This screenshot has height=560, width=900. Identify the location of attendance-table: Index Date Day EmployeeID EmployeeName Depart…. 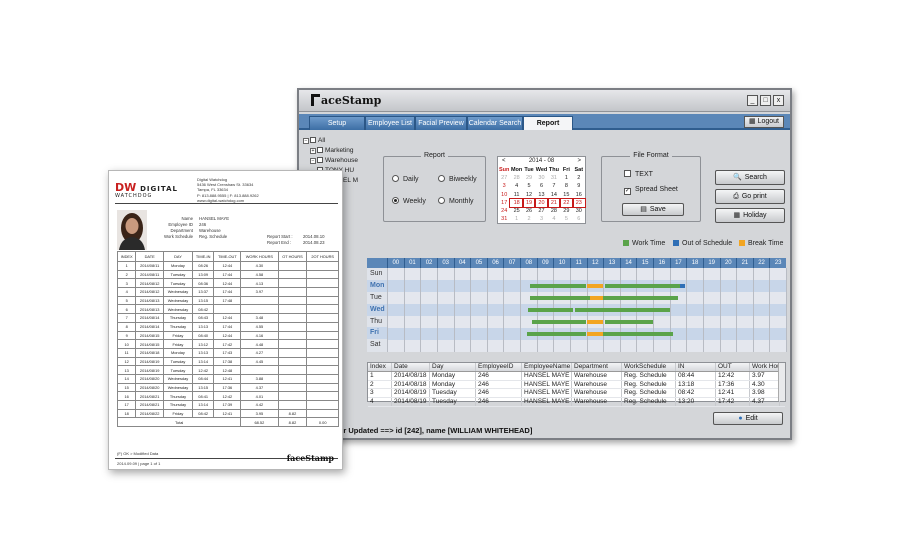
(576, 384).